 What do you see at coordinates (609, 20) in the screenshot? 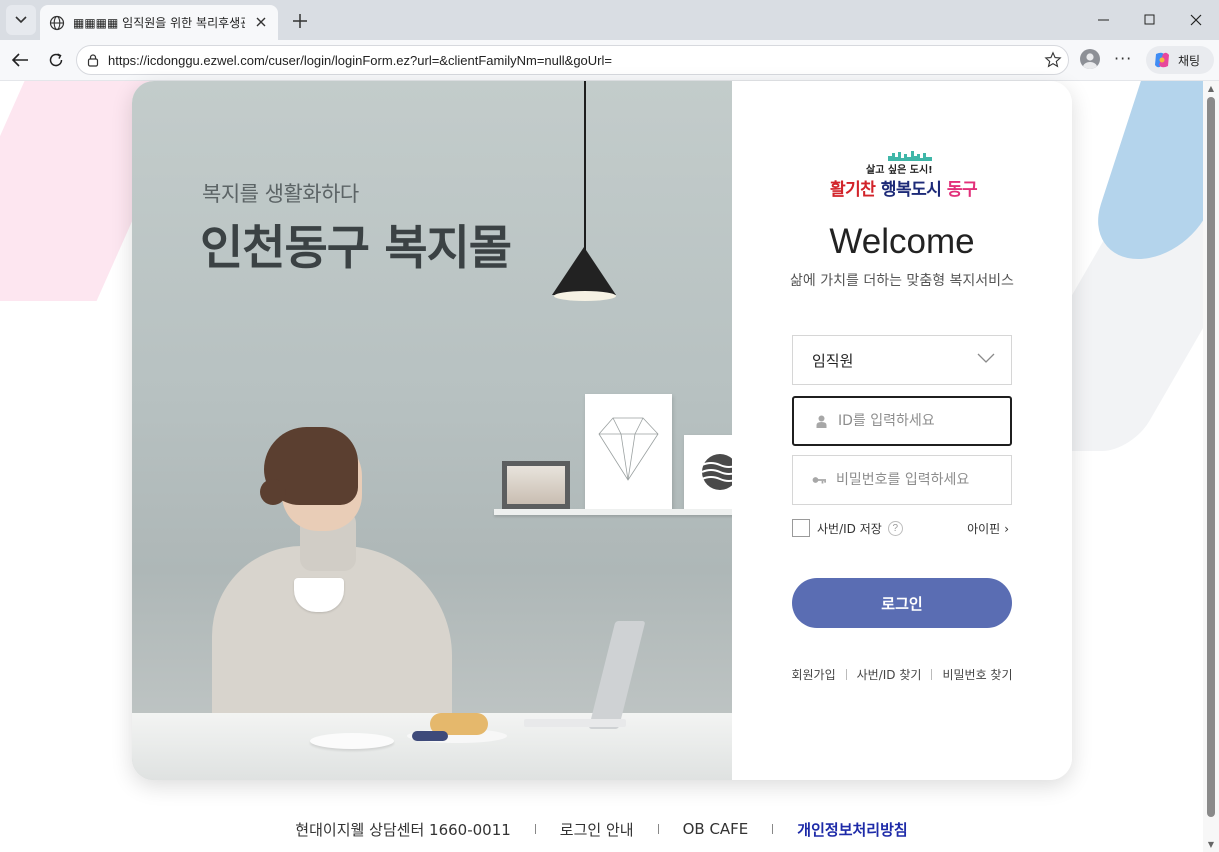
I see `browser-titlebar: ▦▦▦▦ 임직원을 위한 복리후생관 ▦▦` at bounding box center [609, 20].